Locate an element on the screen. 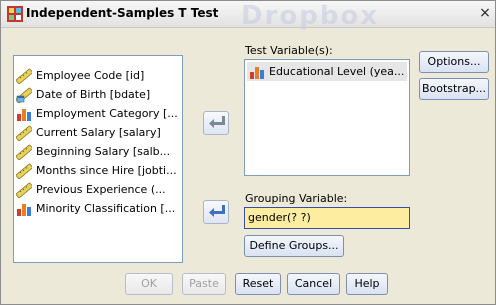 The height and width of the screenshot is (305, 496). ok-button: OK is located at coordinates (149, 284).